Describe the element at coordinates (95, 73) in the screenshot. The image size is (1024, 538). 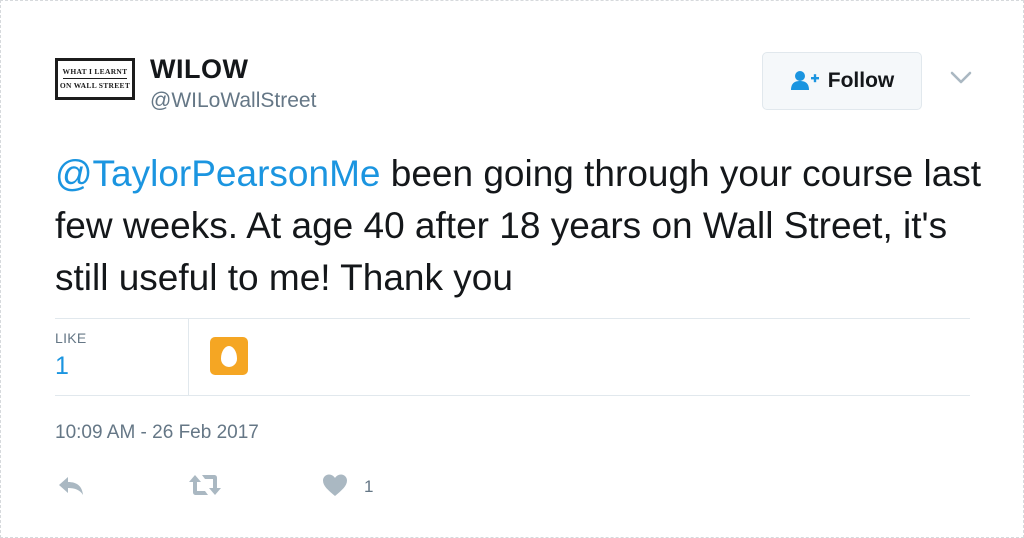
I see `avatar-text-line1: WHAT I LEARNT` at that location.